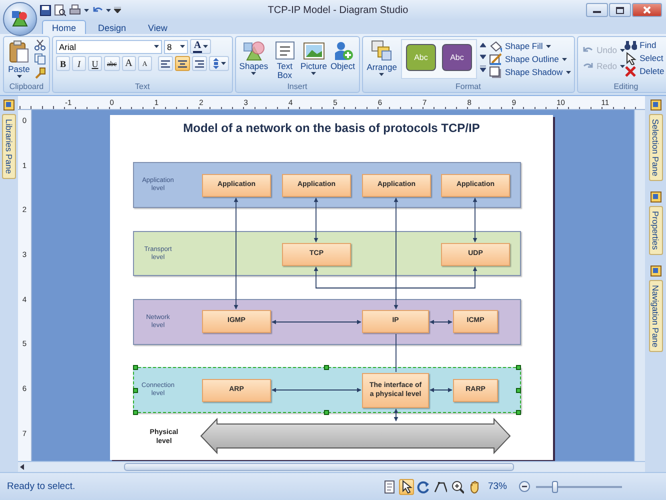  What do you see at coordinates (457, 57) in the screenshot?
I see `shape-style-swatch: Abc` at bounding box center [457, 57].